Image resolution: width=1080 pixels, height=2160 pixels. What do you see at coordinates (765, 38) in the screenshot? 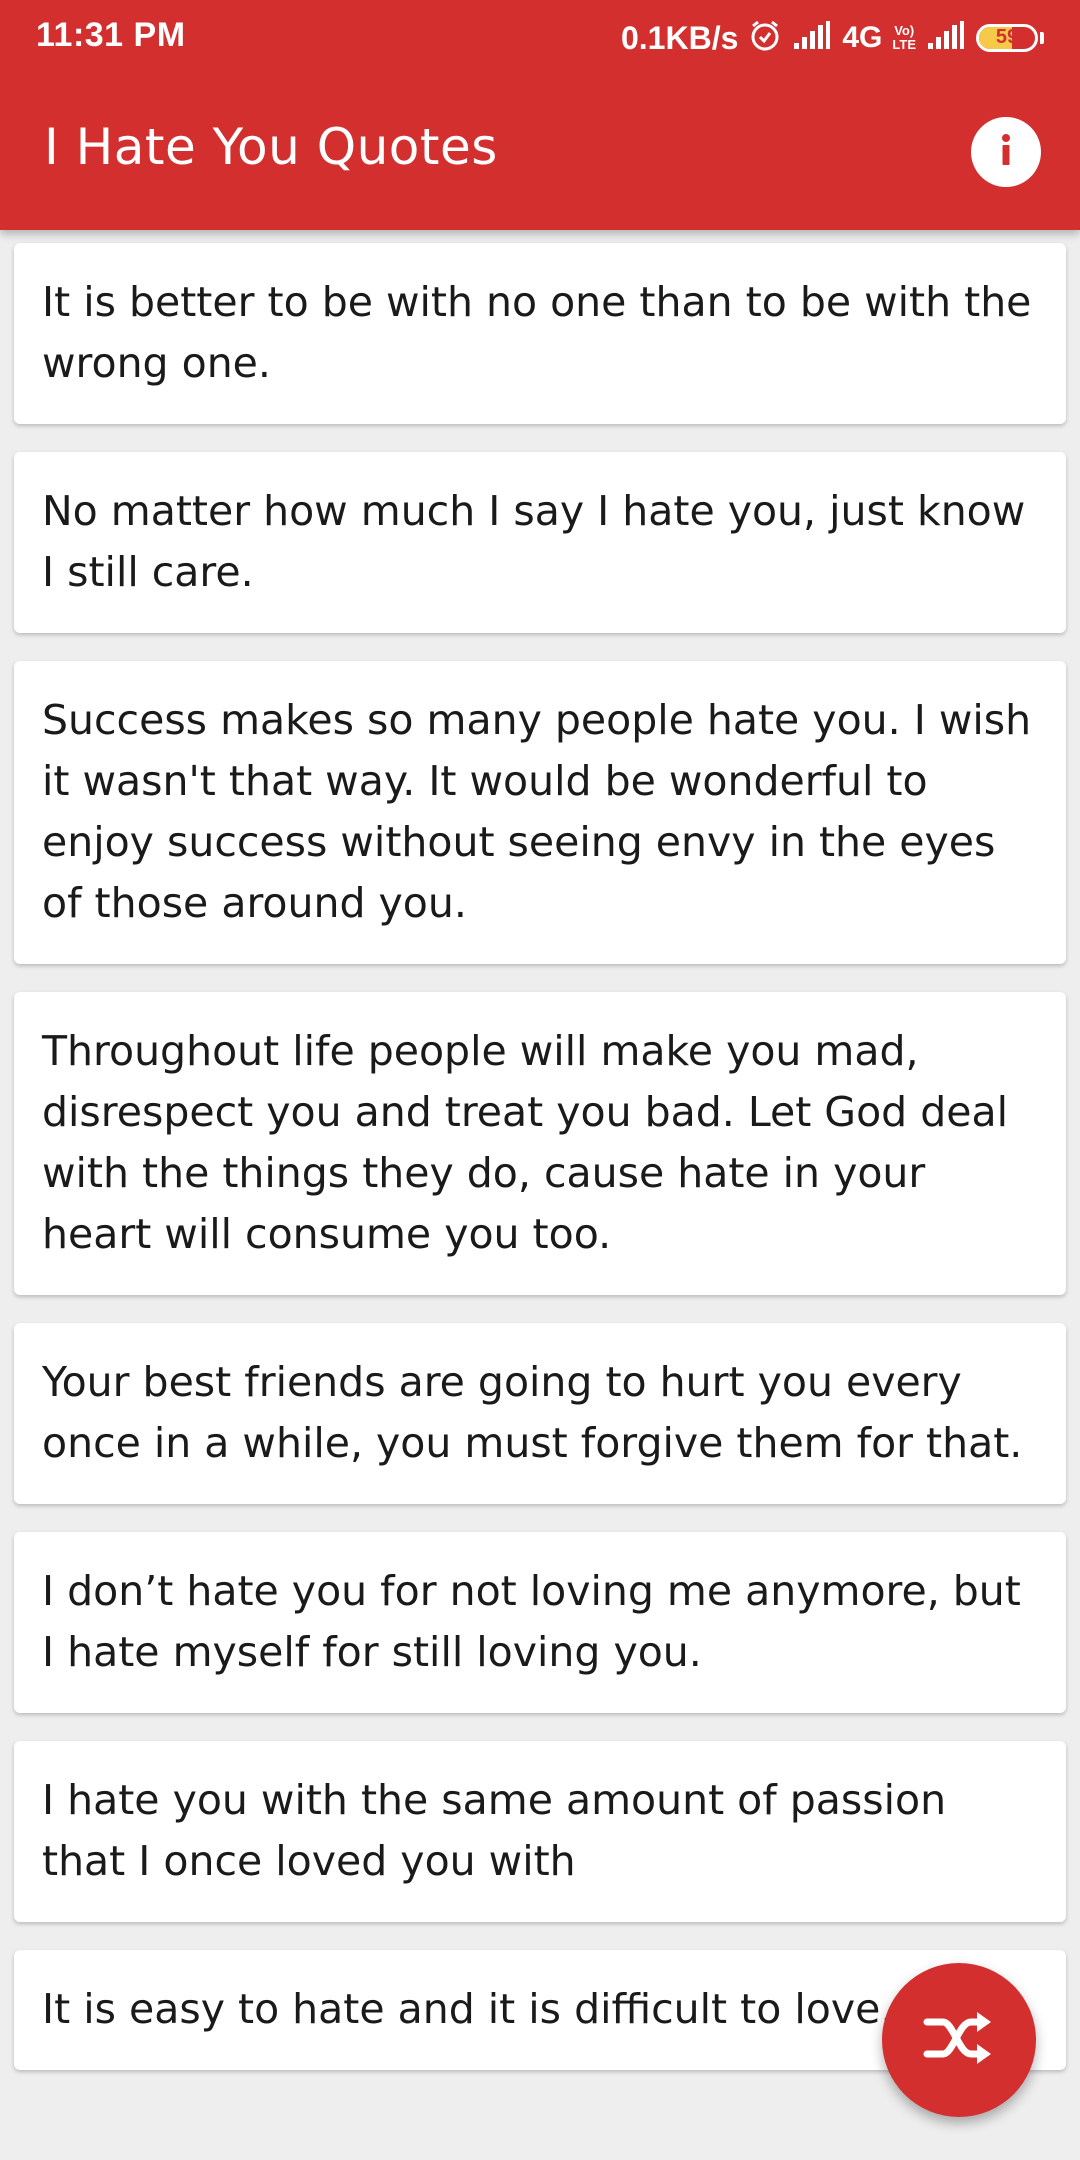
I see `alarm-icon` at bounding box center [765, 38].